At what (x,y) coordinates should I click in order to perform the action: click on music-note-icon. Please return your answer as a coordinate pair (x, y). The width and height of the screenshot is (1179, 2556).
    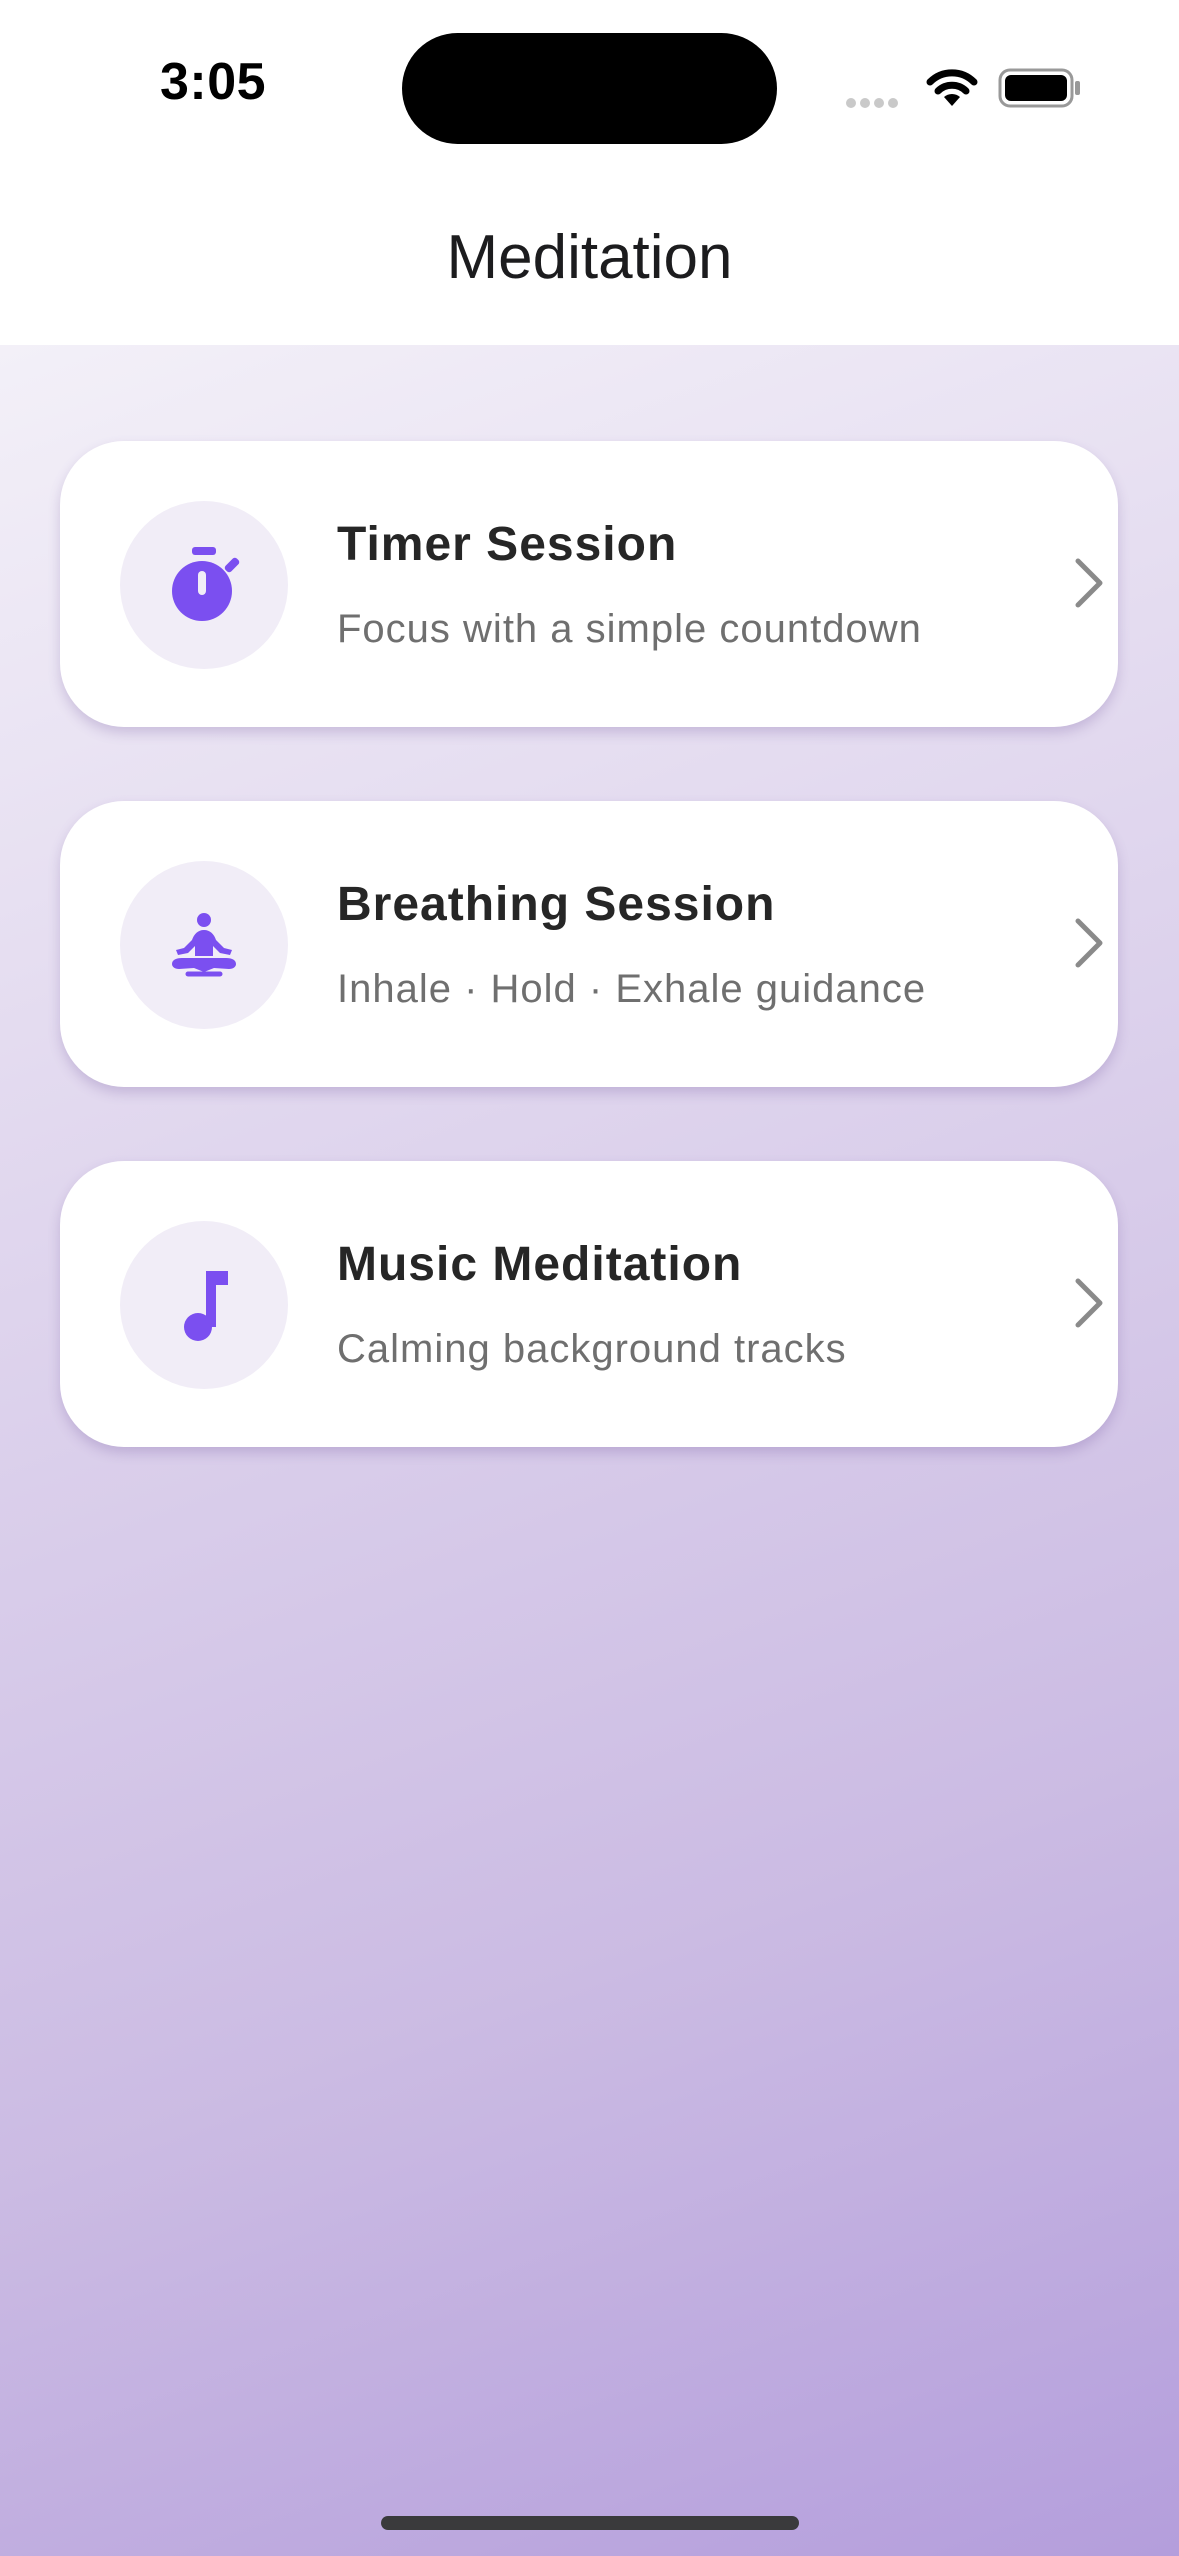
    Looking at the image, I should click on (206, 1306).